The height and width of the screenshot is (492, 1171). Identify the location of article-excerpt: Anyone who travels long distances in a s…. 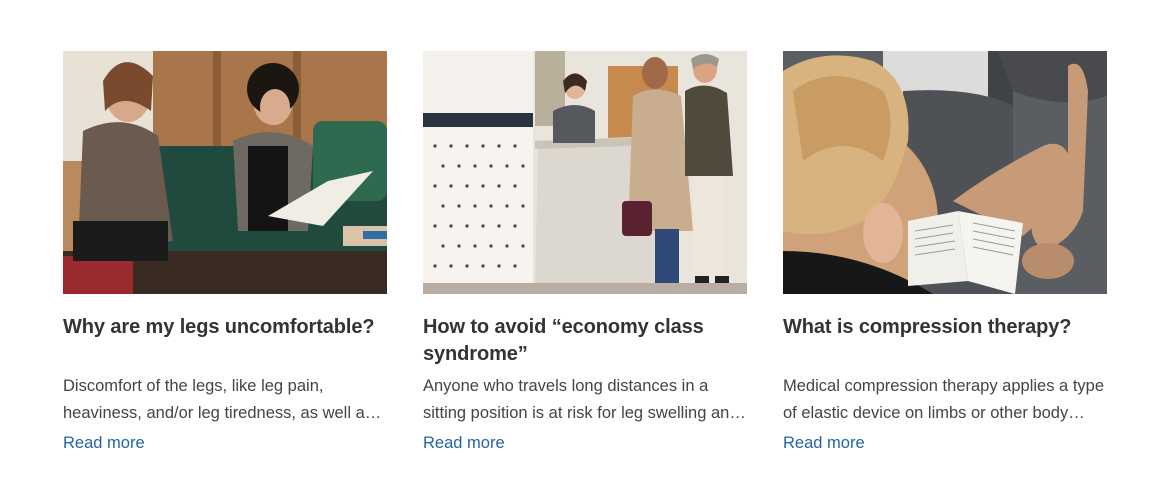
(581, 399).